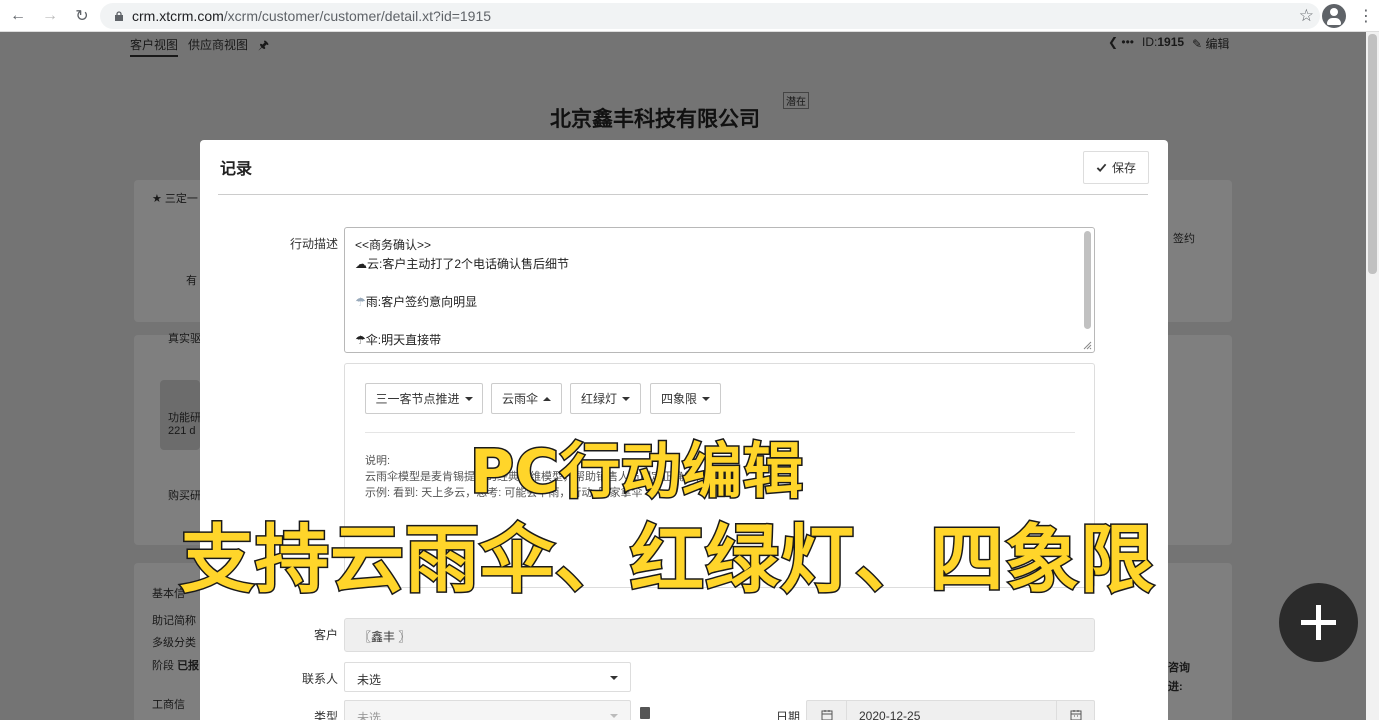  Describe the element at coordinates (547, 398) in the screenshot. I see `caret-up-icon` at that location.